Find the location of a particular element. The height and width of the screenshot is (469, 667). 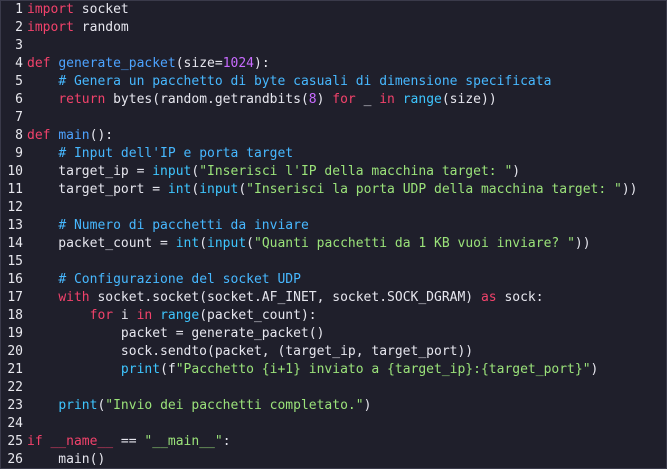

code-line: 9 # Input dell'IP e porta target is located at coordinates (333, 154).